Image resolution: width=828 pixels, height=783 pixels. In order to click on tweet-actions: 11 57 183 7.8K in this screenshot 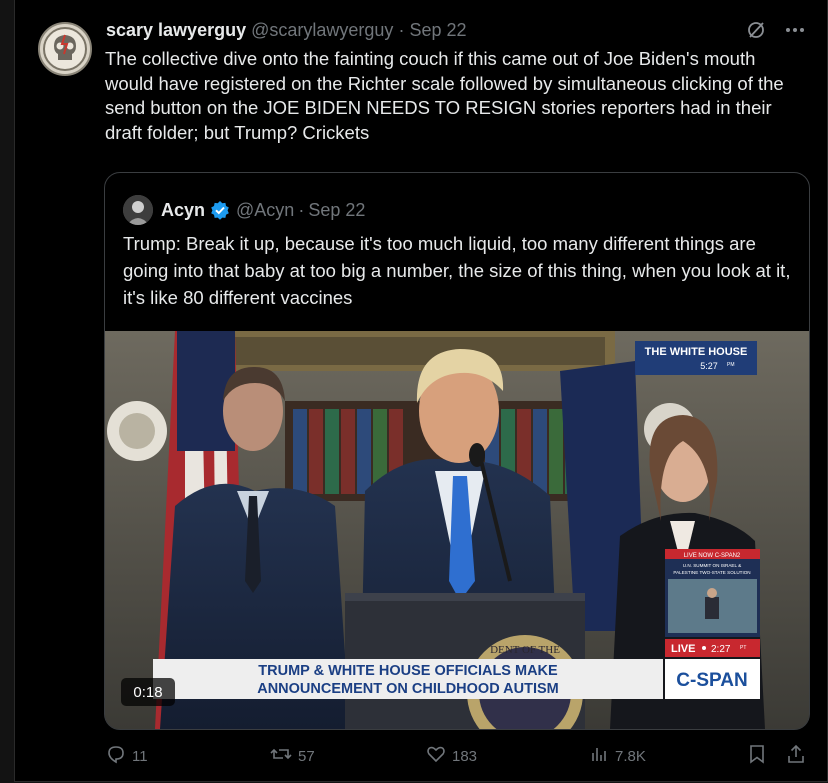, I will do `click(457, 758)`.